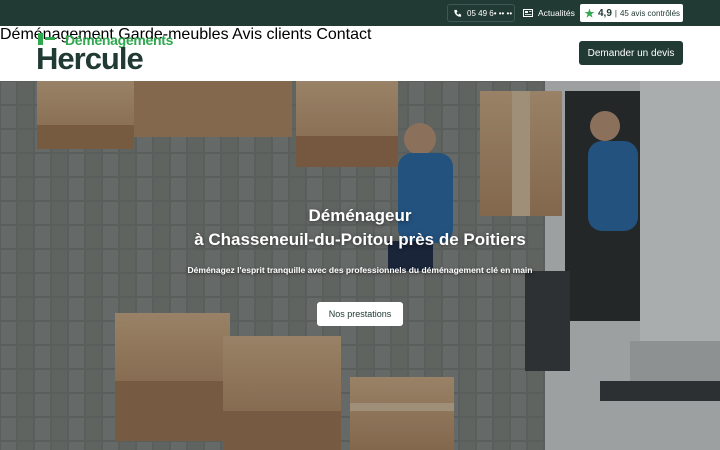 The width and height of the screenshot is (720, 450). Describe the element at coordinates (360, 314) in the screenshot. I see `services-button: Nos prestations` at that location.